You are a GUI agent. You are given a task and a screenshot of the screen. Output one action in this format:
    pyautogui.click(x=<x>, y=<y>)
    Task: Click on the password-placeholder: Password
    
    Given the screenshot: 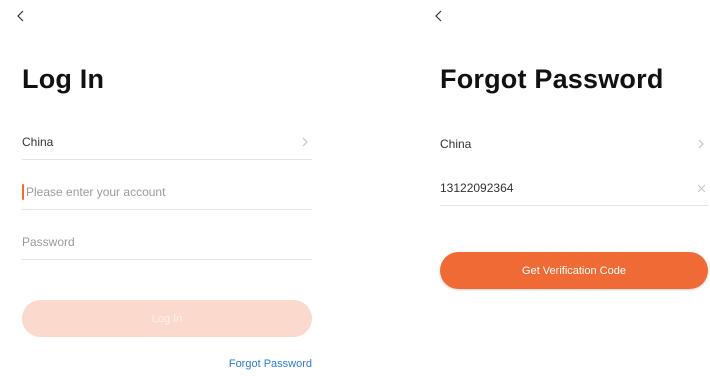 What is the action you would take?
    pyautogui.click(x=48, y=242)
    